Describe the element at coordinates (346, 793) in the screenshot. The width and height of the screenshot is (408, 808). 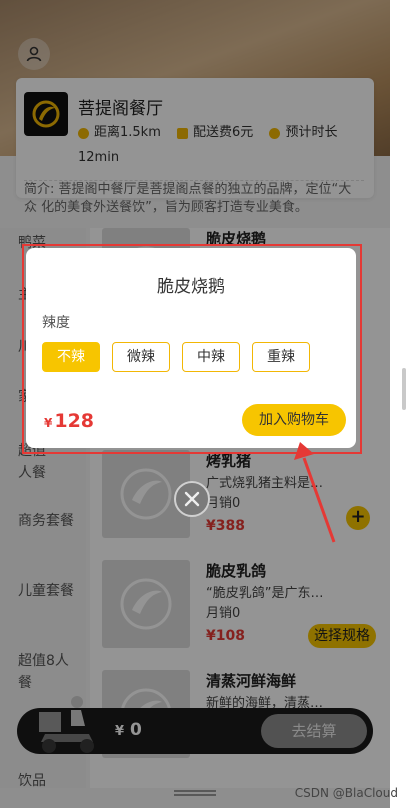
I see `watermark: CSDN @BlaCloud` at that location.